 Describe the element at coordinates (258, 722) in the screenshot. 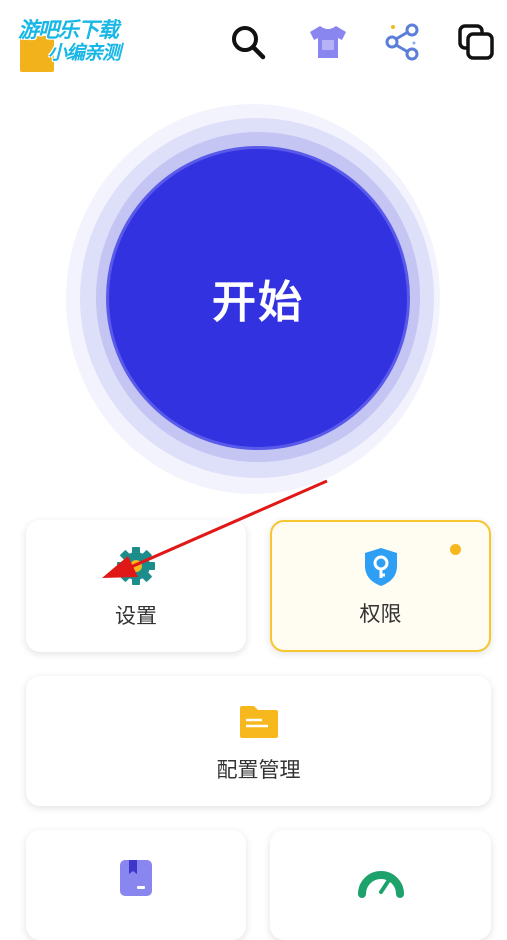

I see `folder-icon` at that location.